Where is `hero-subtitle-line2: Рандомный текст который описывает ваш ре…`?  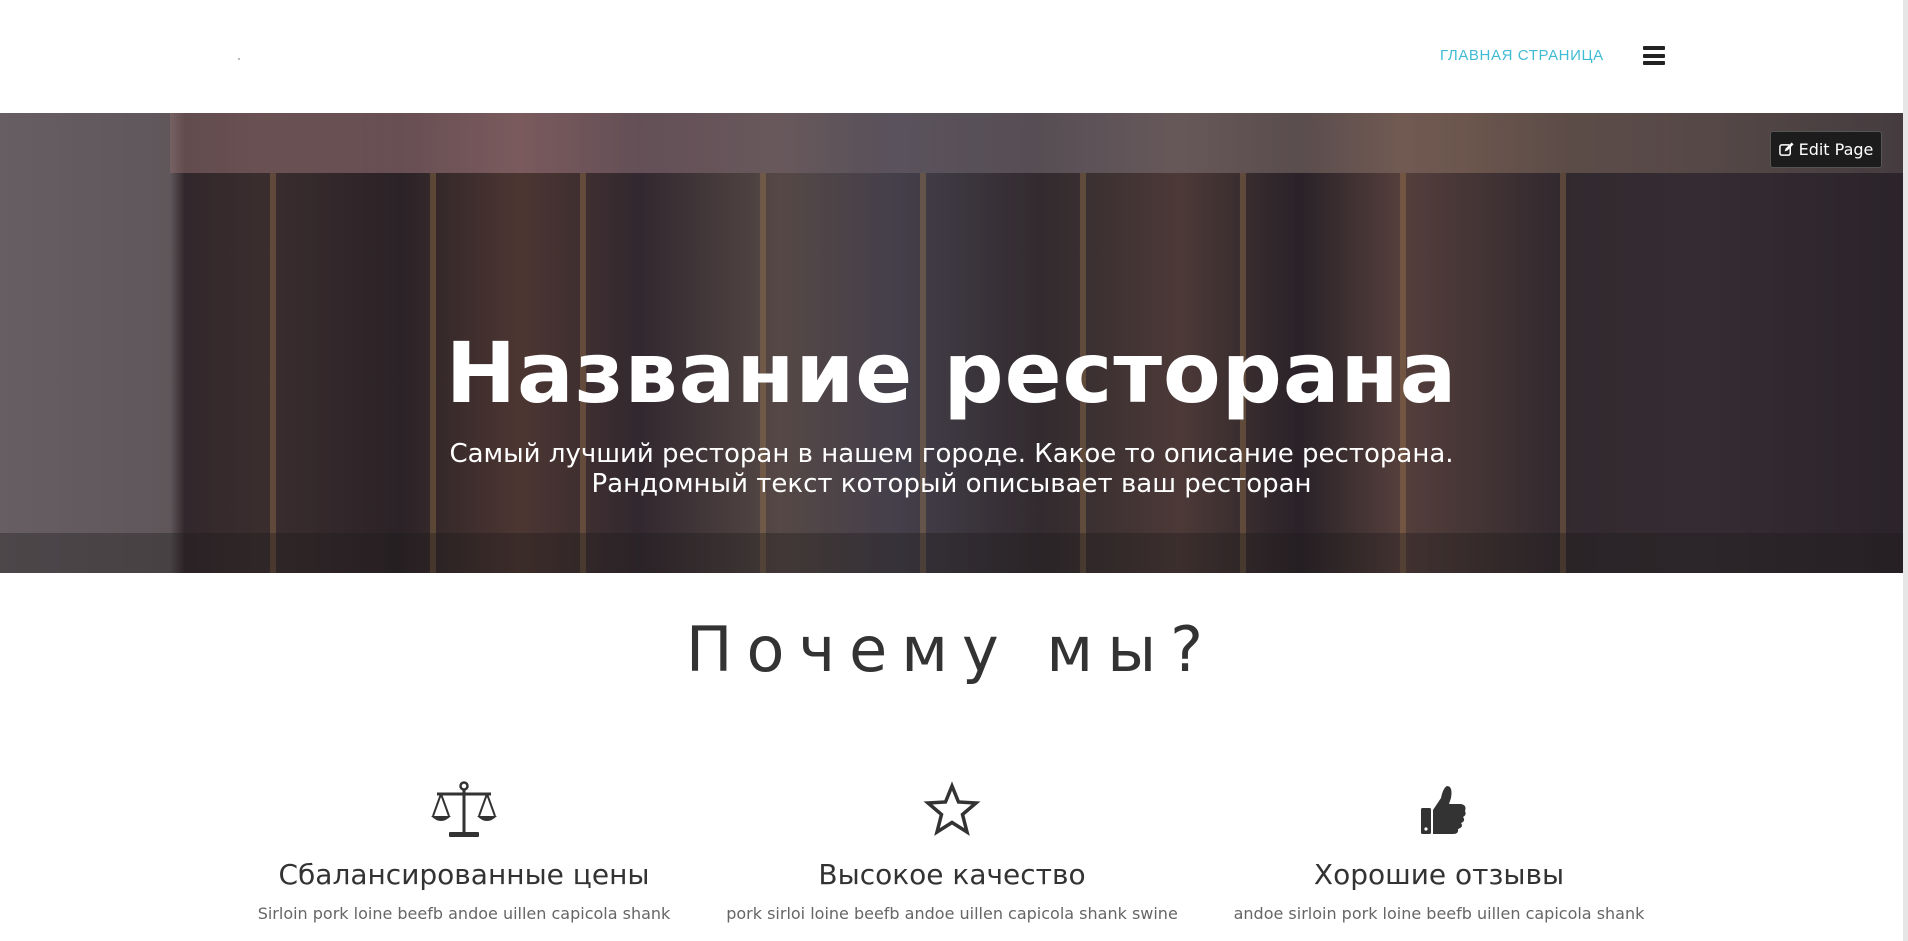
hero-subtitle-line2: Рандомный текст который описывает ваш ре… is located at coordinates (951, 484).